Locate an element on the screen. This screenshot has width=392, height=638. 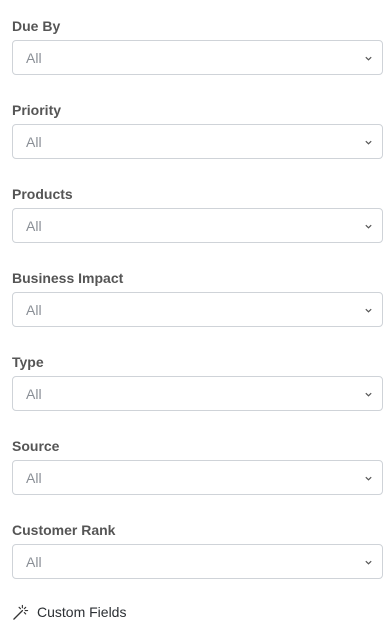
source-select: All is located at coordinates (197, 477).